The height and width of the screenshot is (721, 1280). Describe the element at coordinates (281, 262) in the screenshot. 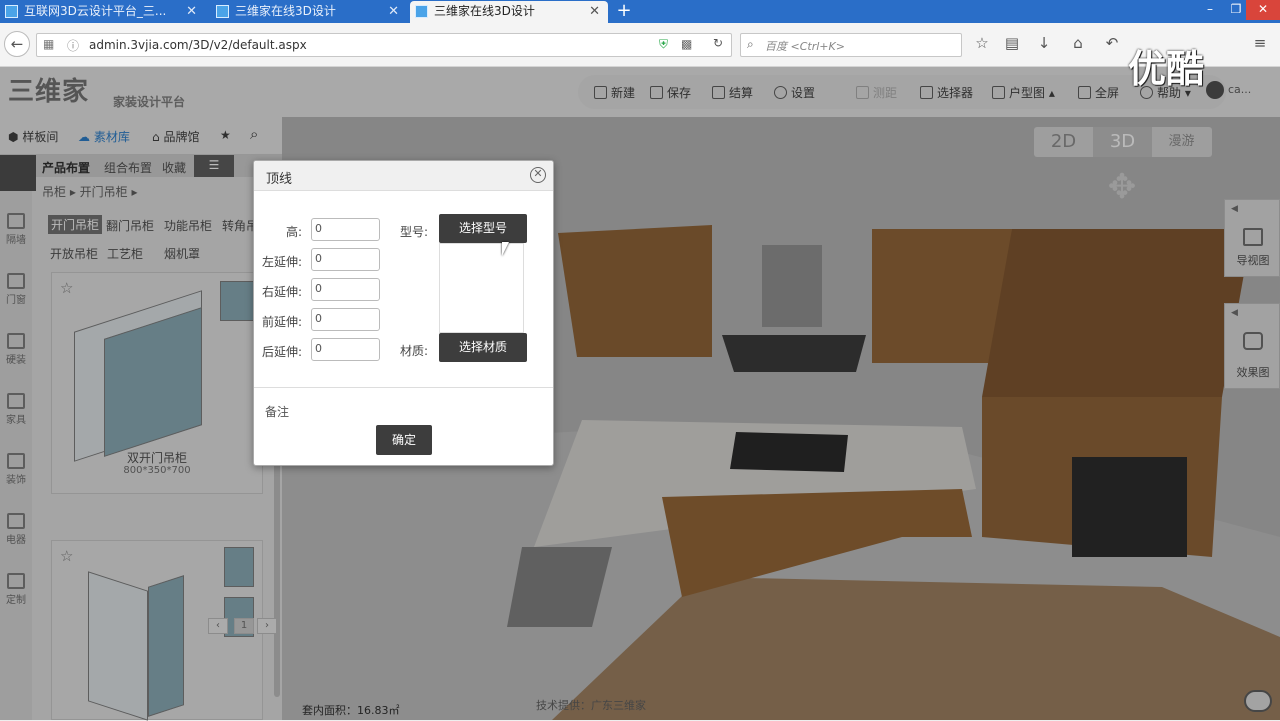

I see `field-label-left-extend: 左延伸:` at that location.